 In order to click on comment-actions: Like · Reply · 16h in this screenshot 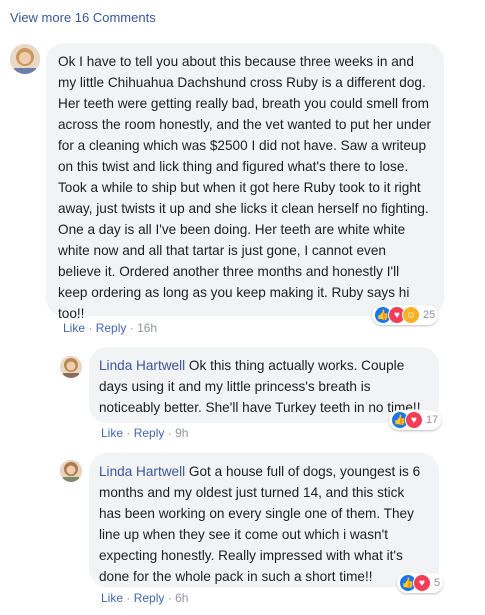, I will do `click(110, 328)`.